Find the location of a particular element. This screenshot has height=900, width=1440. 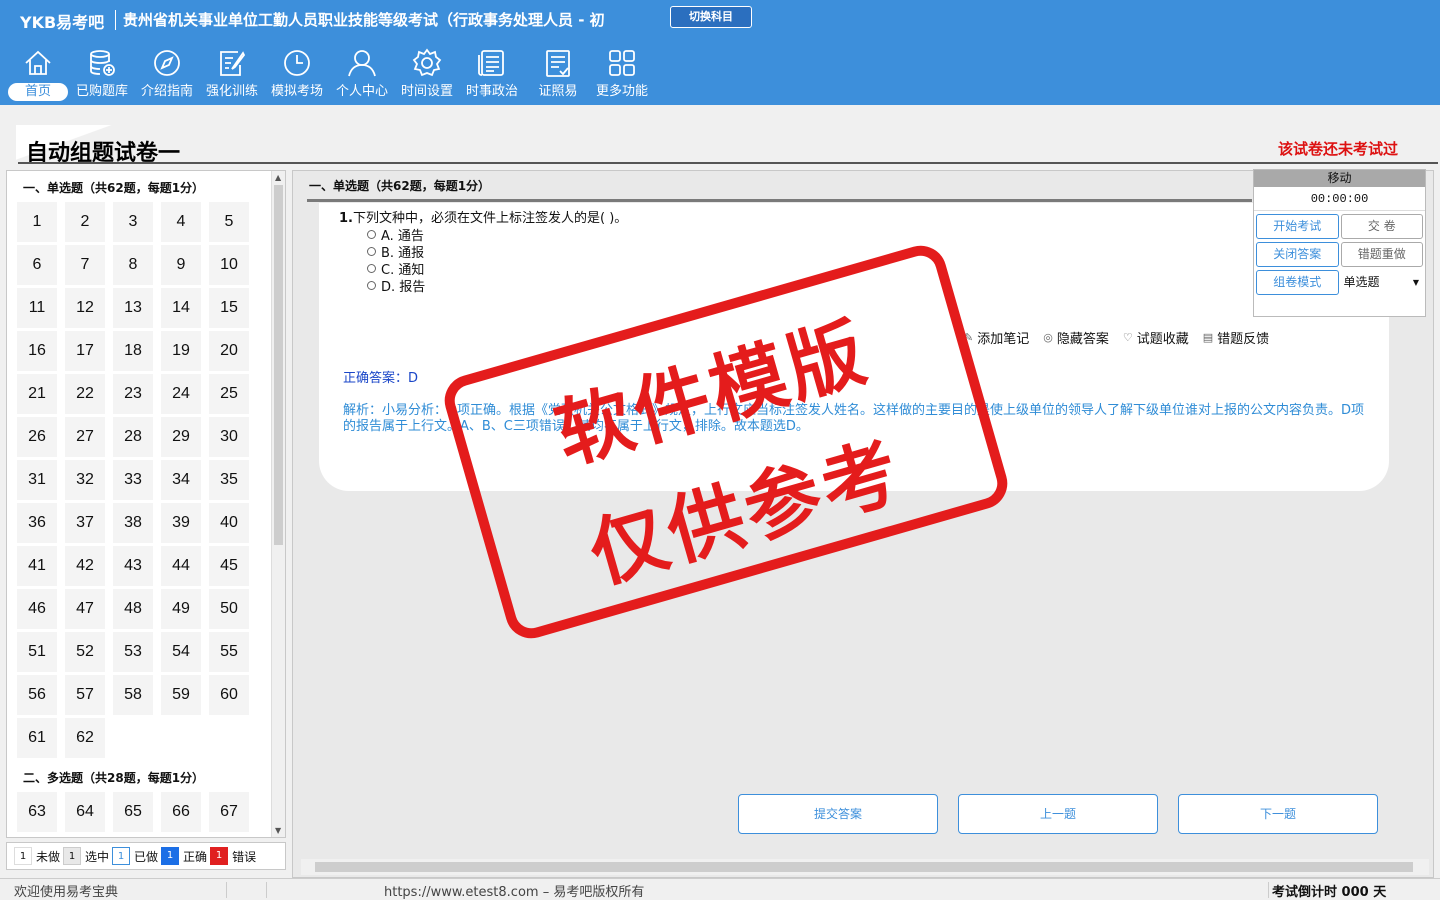

question-cell: 42 is located at coordinates (85, 566).